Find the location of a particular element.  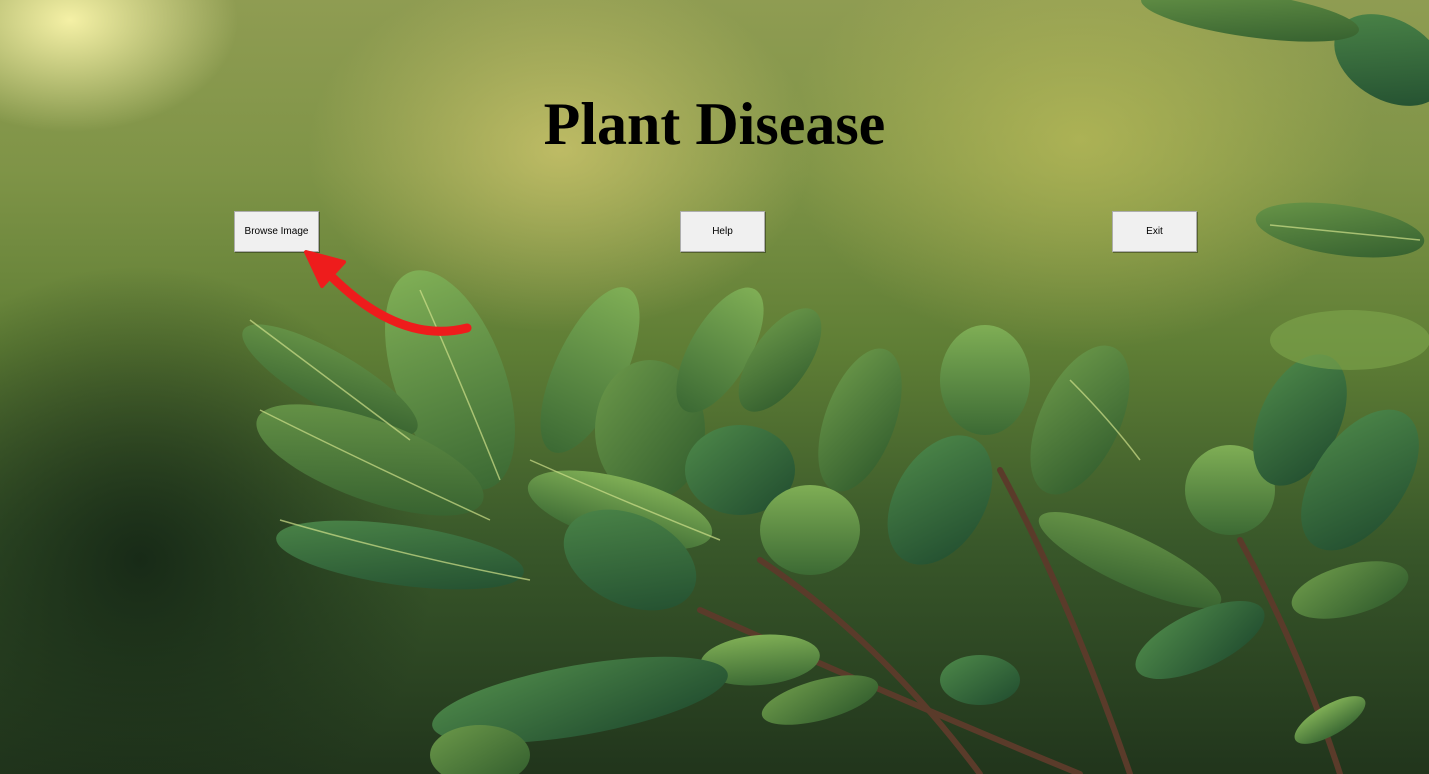

browse-image-button: Browse Image is located at coordinates (276, 231).